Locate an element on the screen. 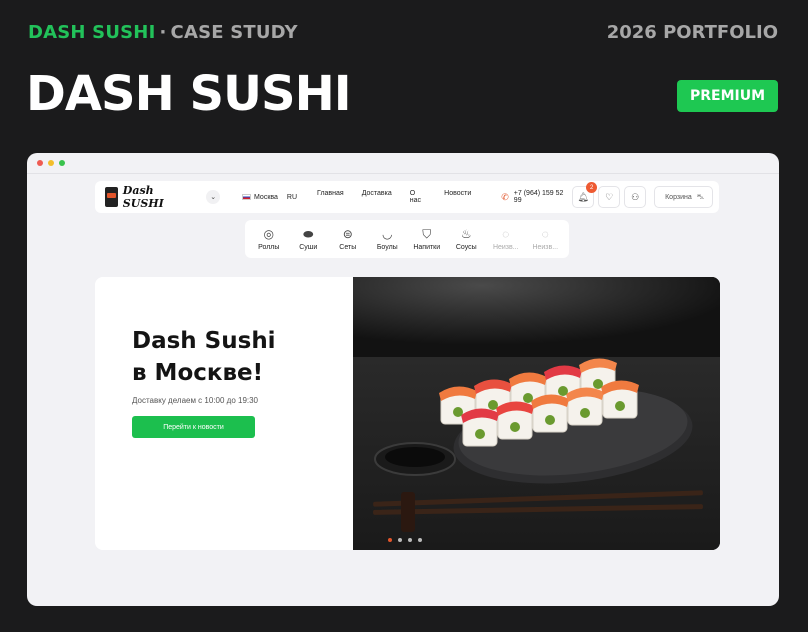 This screenshot has width=808, height=632. slide-indicators is located at coordinates (405, 540).